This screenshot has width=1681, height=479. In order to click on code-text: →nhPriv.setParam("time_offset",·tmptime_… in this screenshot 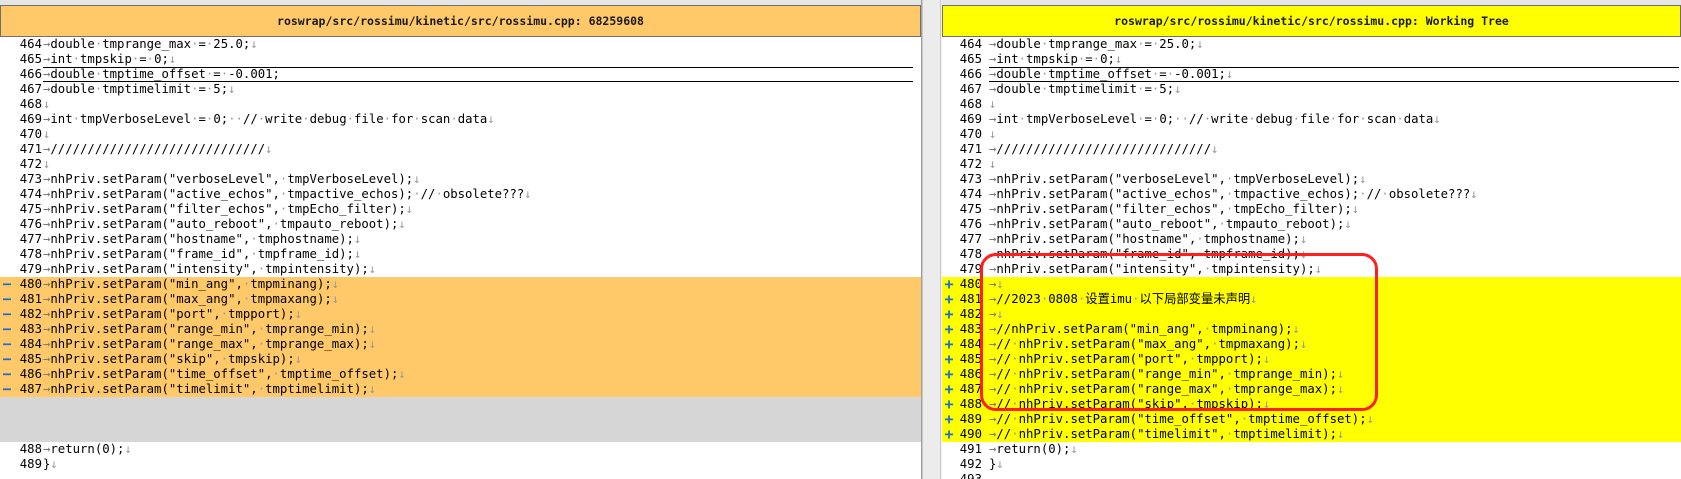, I will do `click(224, 374)`.